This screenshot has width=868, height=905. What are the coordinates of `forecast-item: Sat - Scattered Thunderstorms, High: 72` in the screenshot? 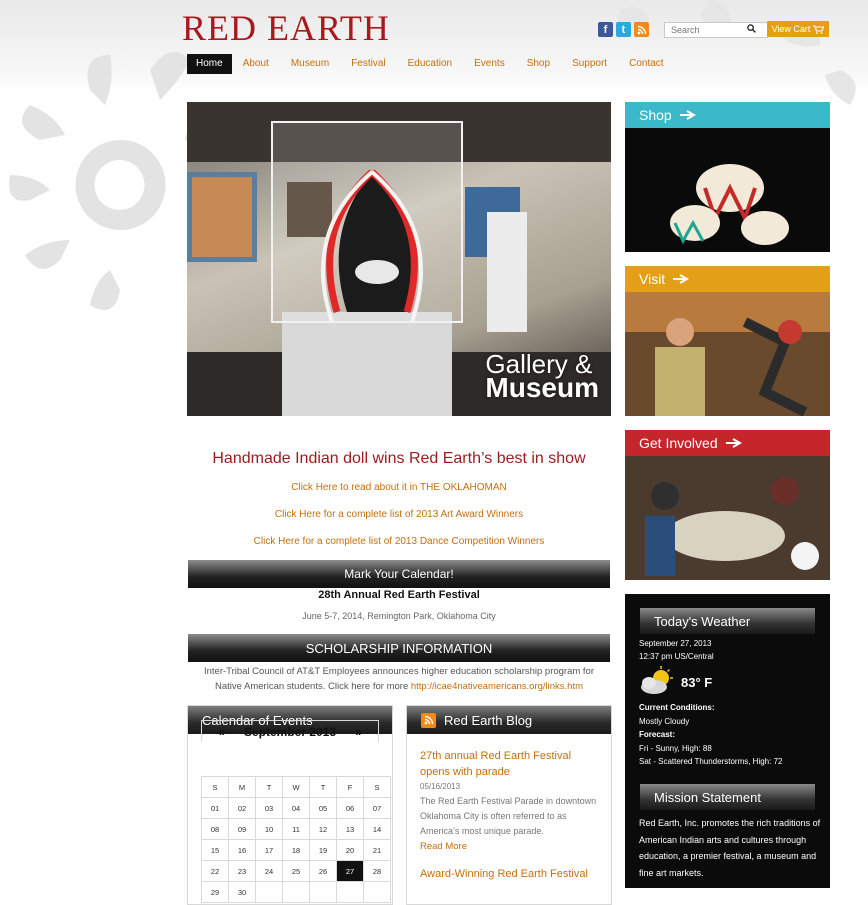 It's located at (711, 761).